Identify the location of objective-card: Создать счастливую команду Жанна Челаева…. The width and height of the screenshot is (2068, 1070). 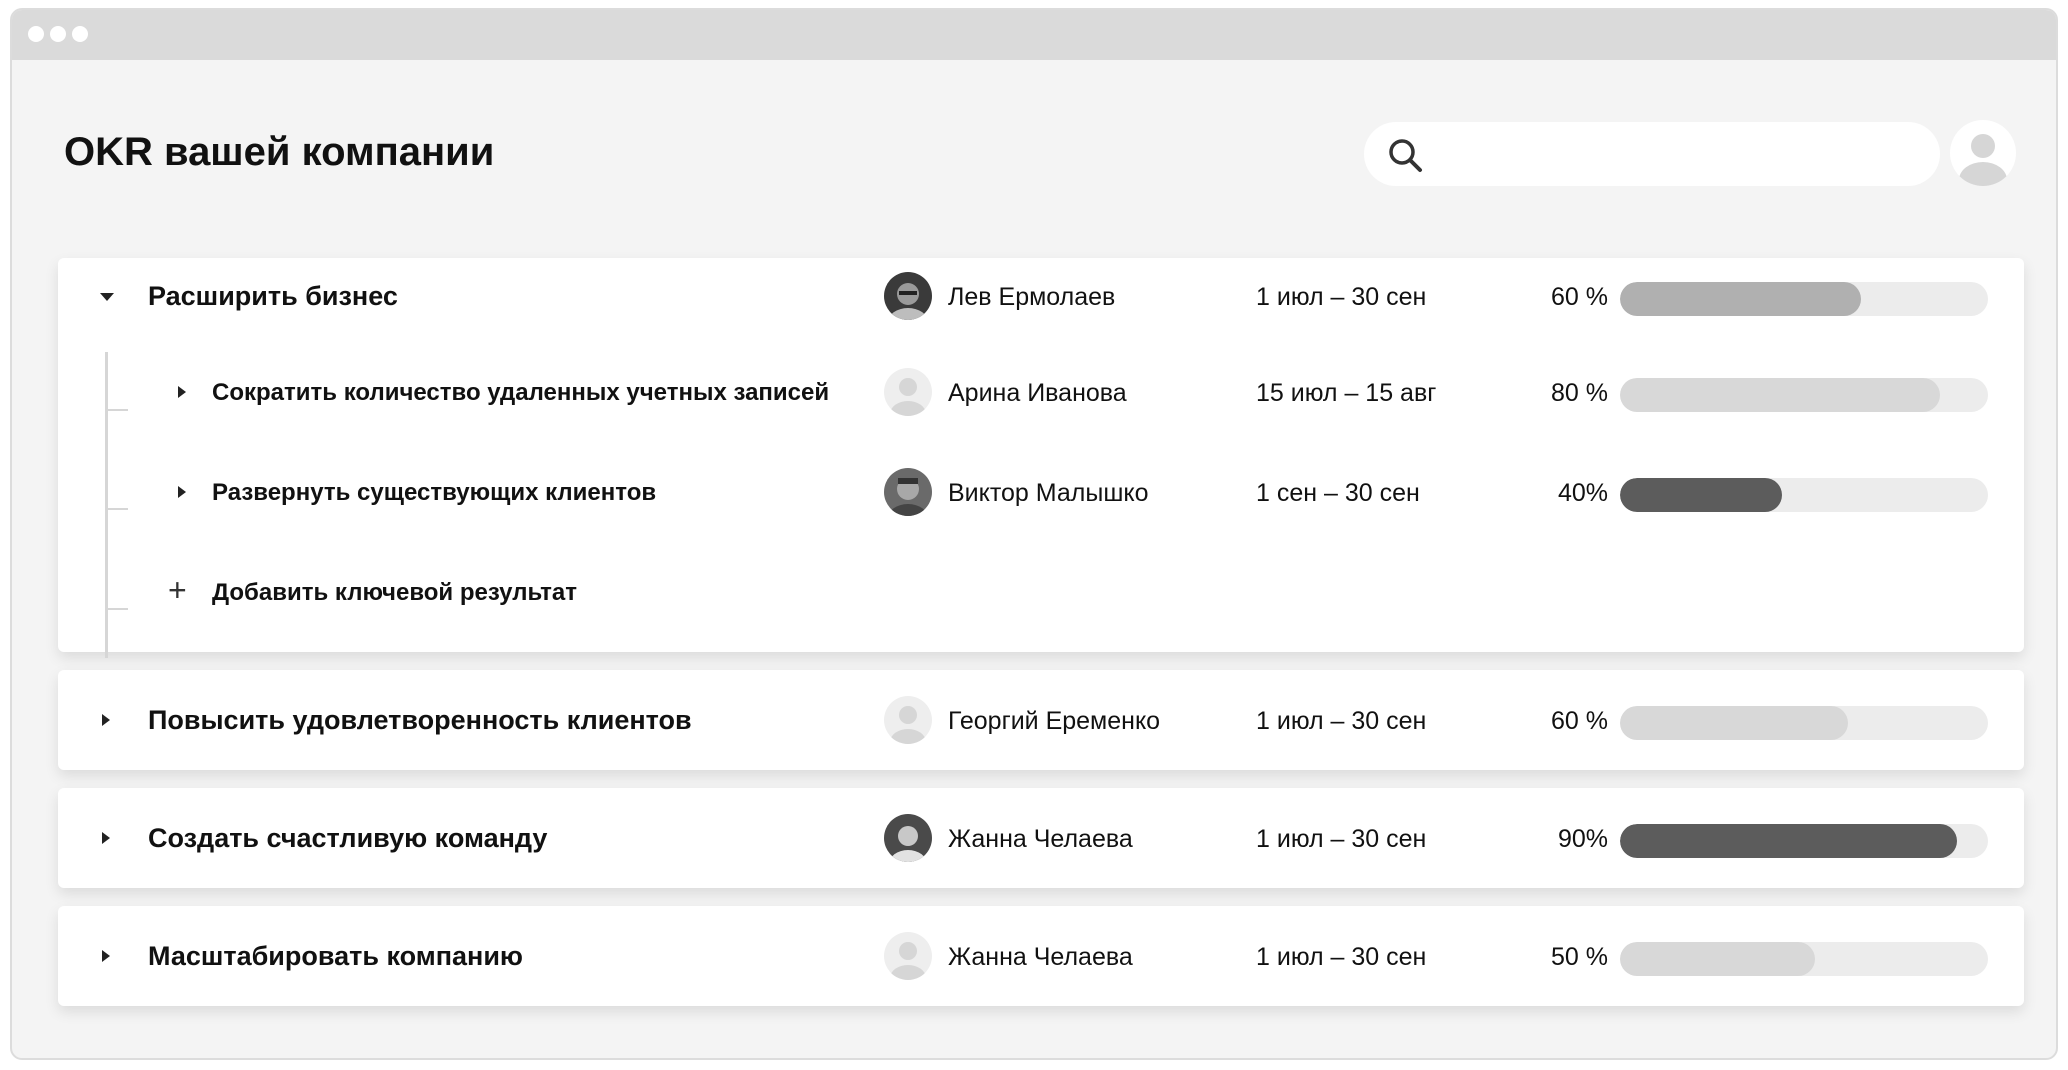
(1041, 838).